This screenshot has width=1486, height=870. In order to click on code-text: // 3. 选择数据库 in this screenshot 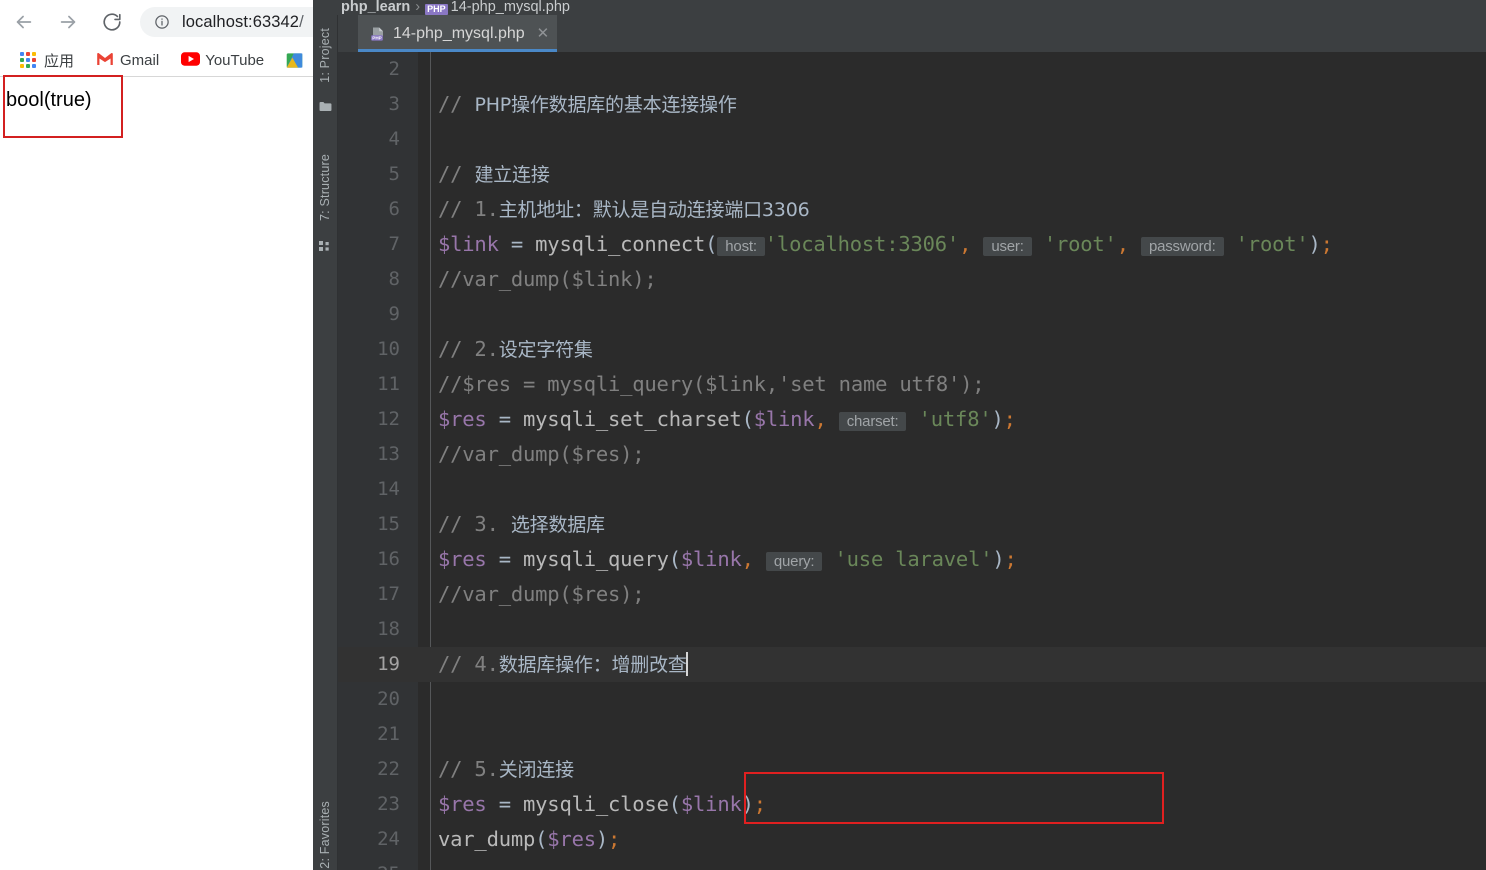, I will do `click(962, 525)`.